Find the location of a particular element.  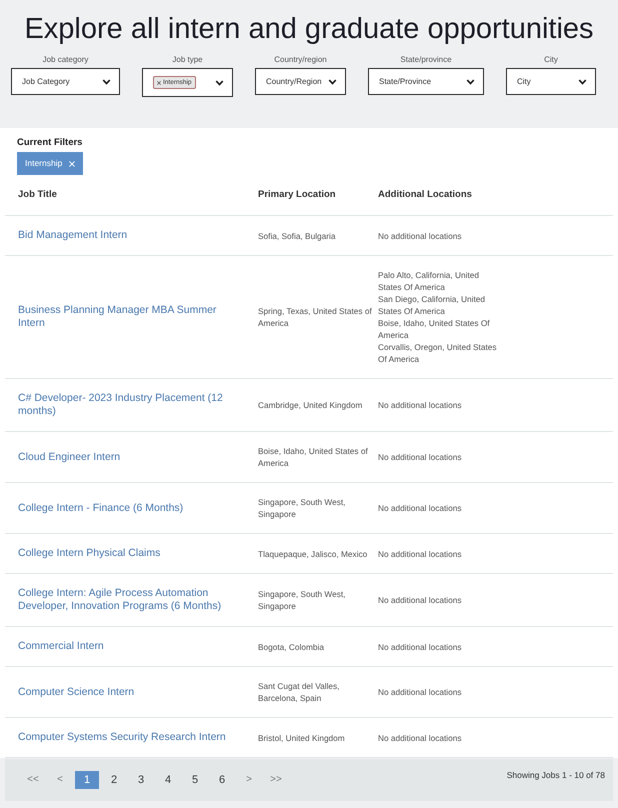

job-title-link: Cloud Engineer Intern is located at coordinates (69, 457).